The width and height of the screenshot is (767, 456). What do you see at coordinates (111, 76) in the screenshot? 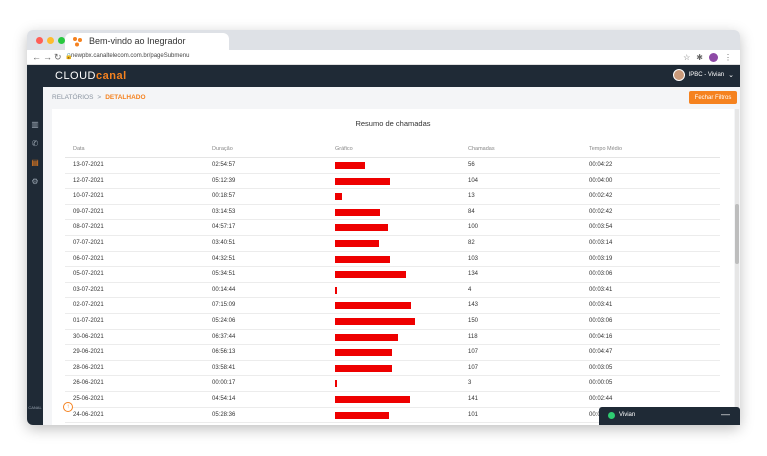
I see `logo-text-canal: canal` at bounding box center [111, 76].